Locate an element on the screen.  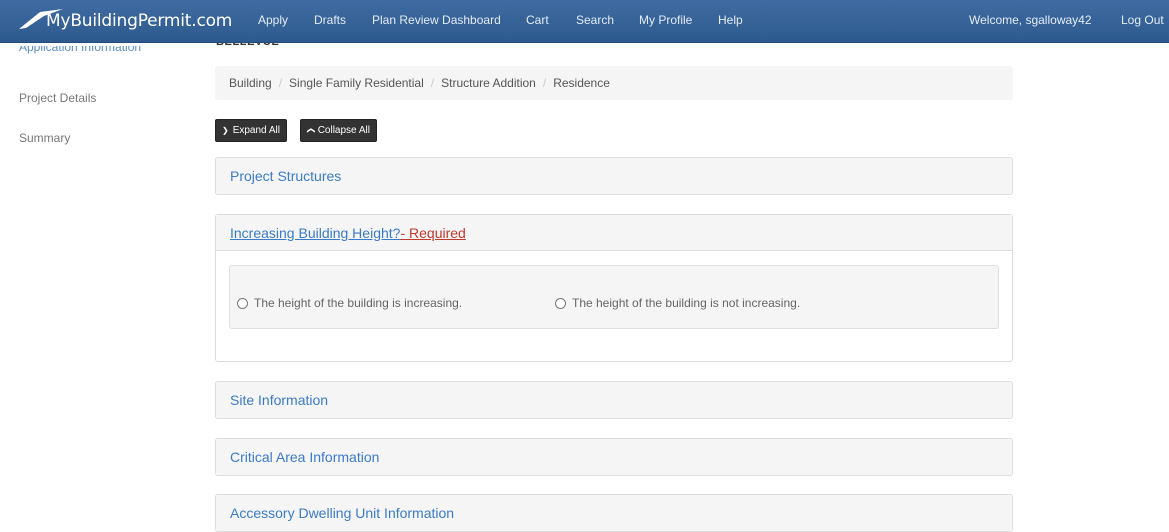
sidebar-item-project-details: Project Details is located at coordinates (57, 98).